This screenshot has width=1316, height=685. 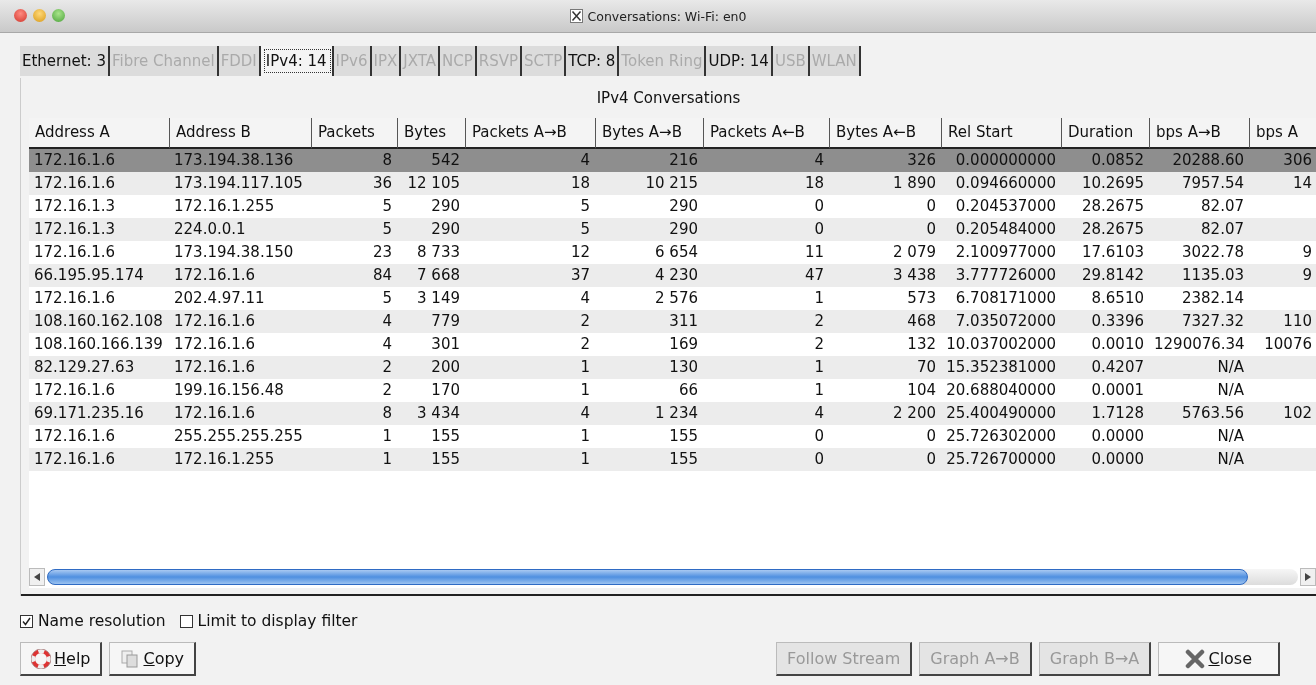 I want to click on table-row: 172.16.1.6 172.16.1.255 1 155 1 155 0 0 25.726700000 0.0000 N/A, so click(x=672, y=459).